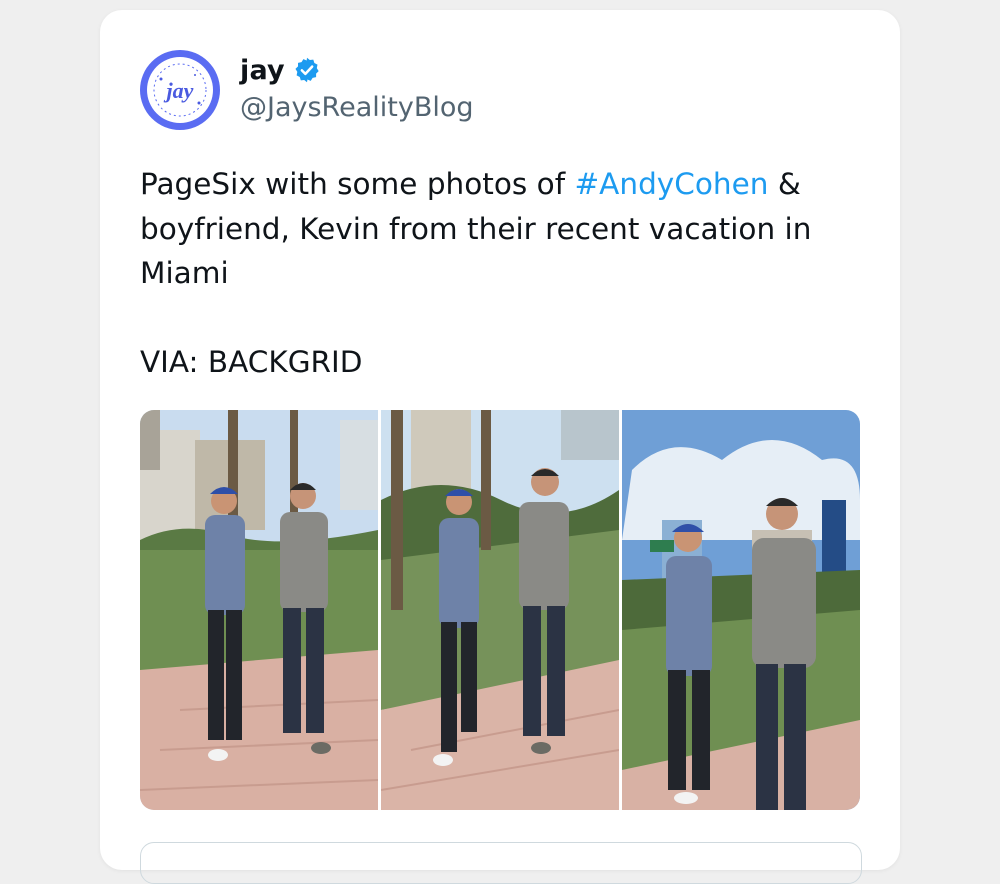 Image resolution: width=1000 pixels, height=884 pixels. I want to click on avatar: jay, so click(180, 90).